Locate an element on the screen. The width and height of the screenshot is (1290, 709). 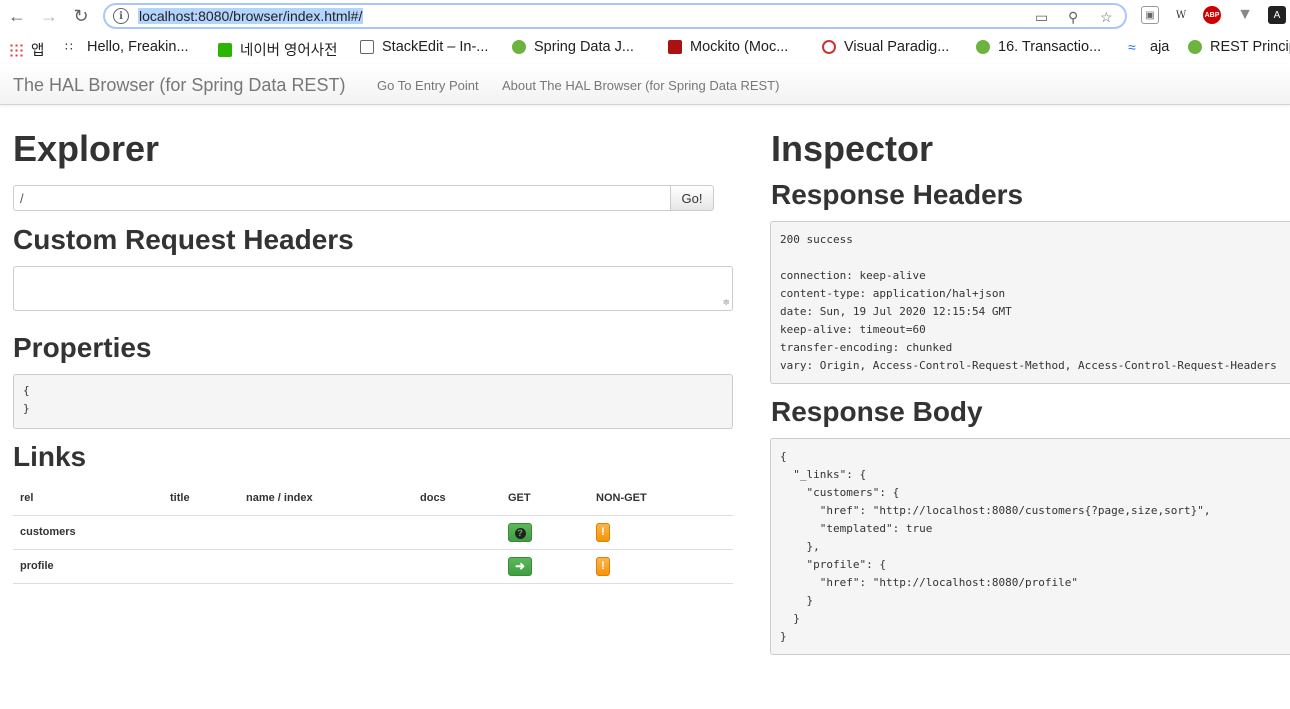
apps-grid-icon is located at coordinates (16, 49).